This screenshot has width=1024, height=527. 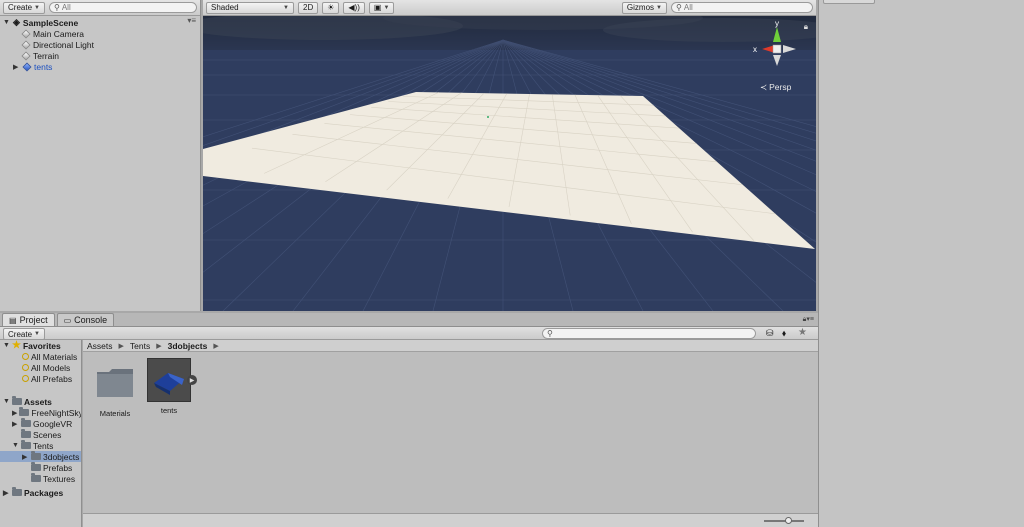 I want to click on audio-toggle-button: ◀)), so click(x=354, y=7).